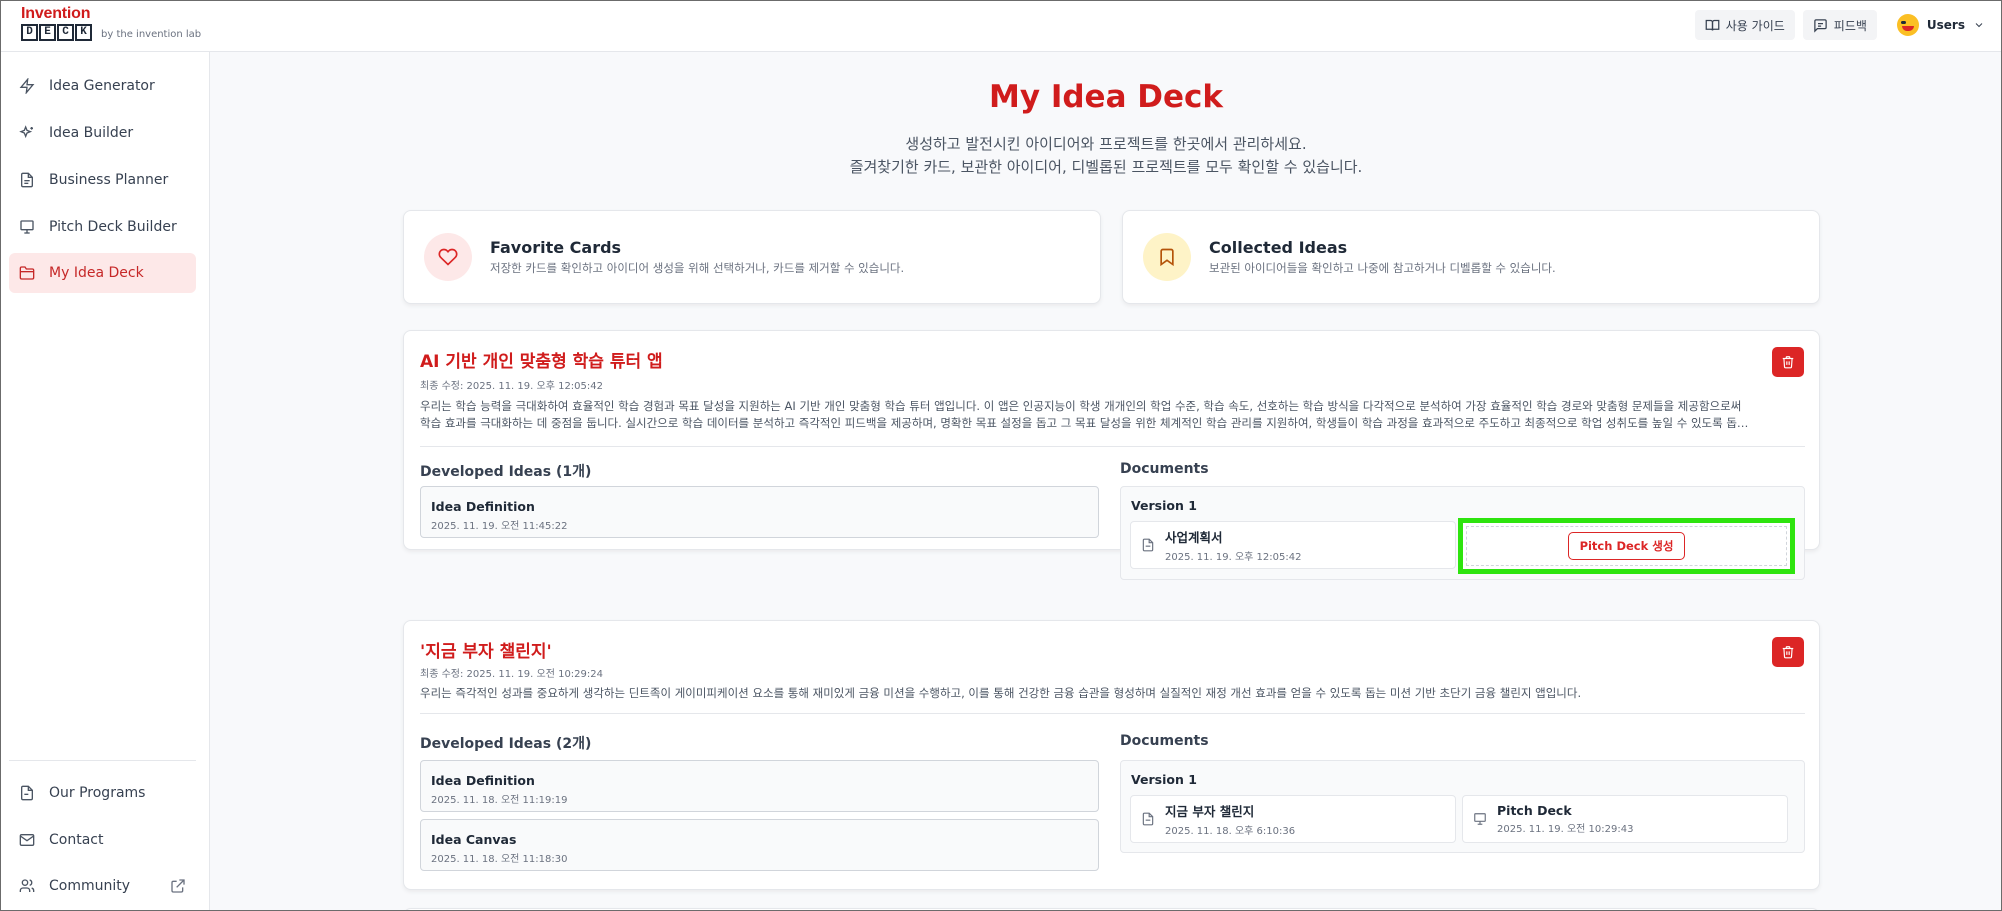 The width and height of the screenshot is (2002, 911). I want to click on sidebar-item-contact: Contact, so click(102, 840).